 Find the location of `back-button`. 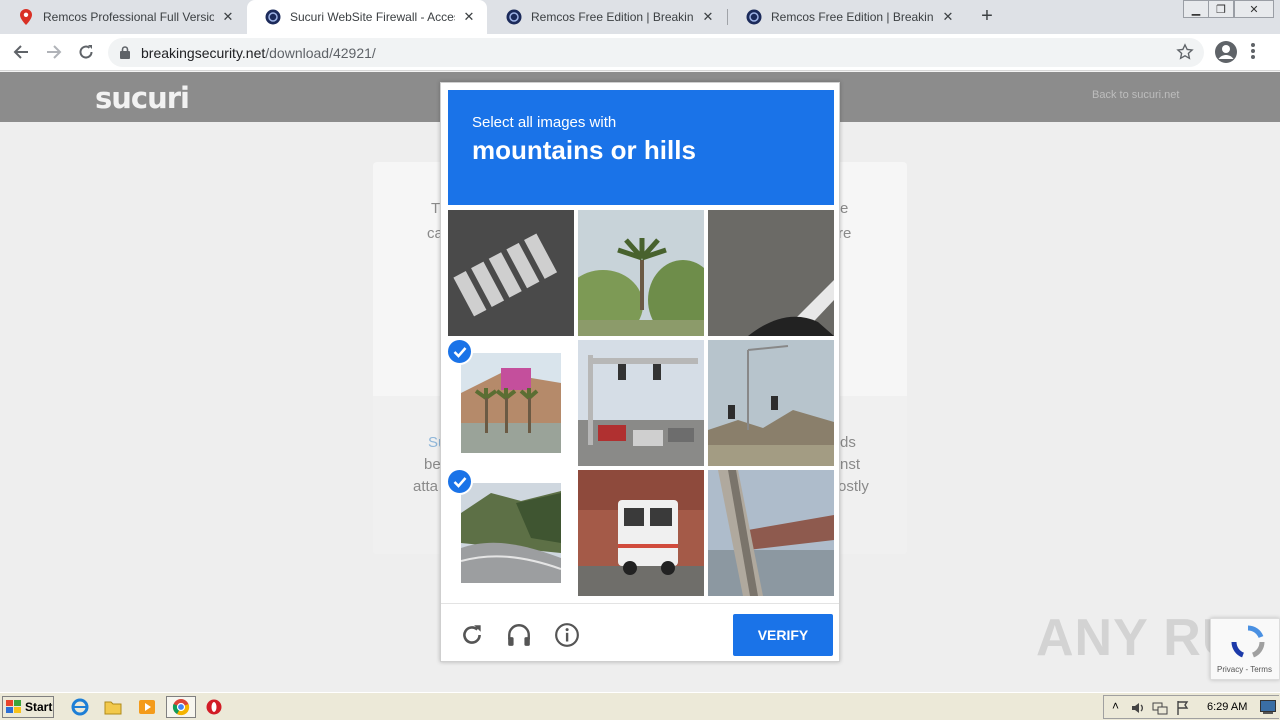

back-button is located at coordinates (21, 52).